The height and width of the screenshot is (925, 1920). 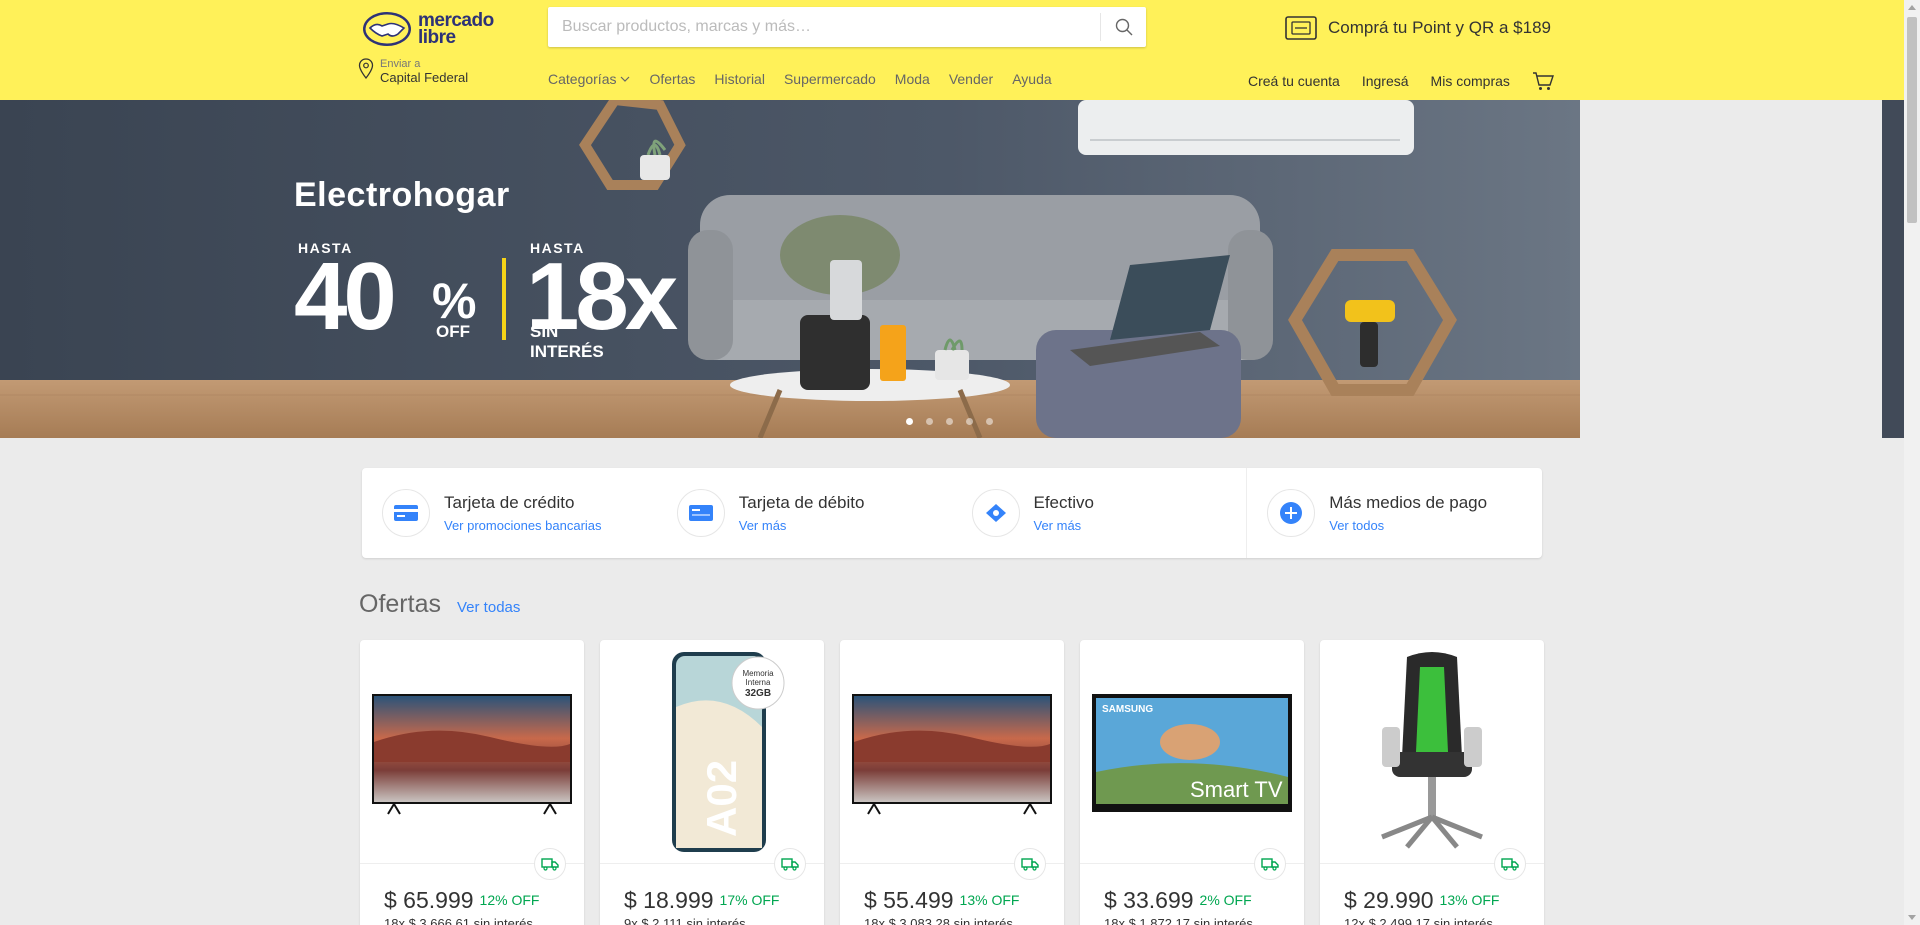 What do you see at coordinates (1385, 81) in the screenshot?
I see `login-link: Ingresá` at bounding box center [1385, 81].